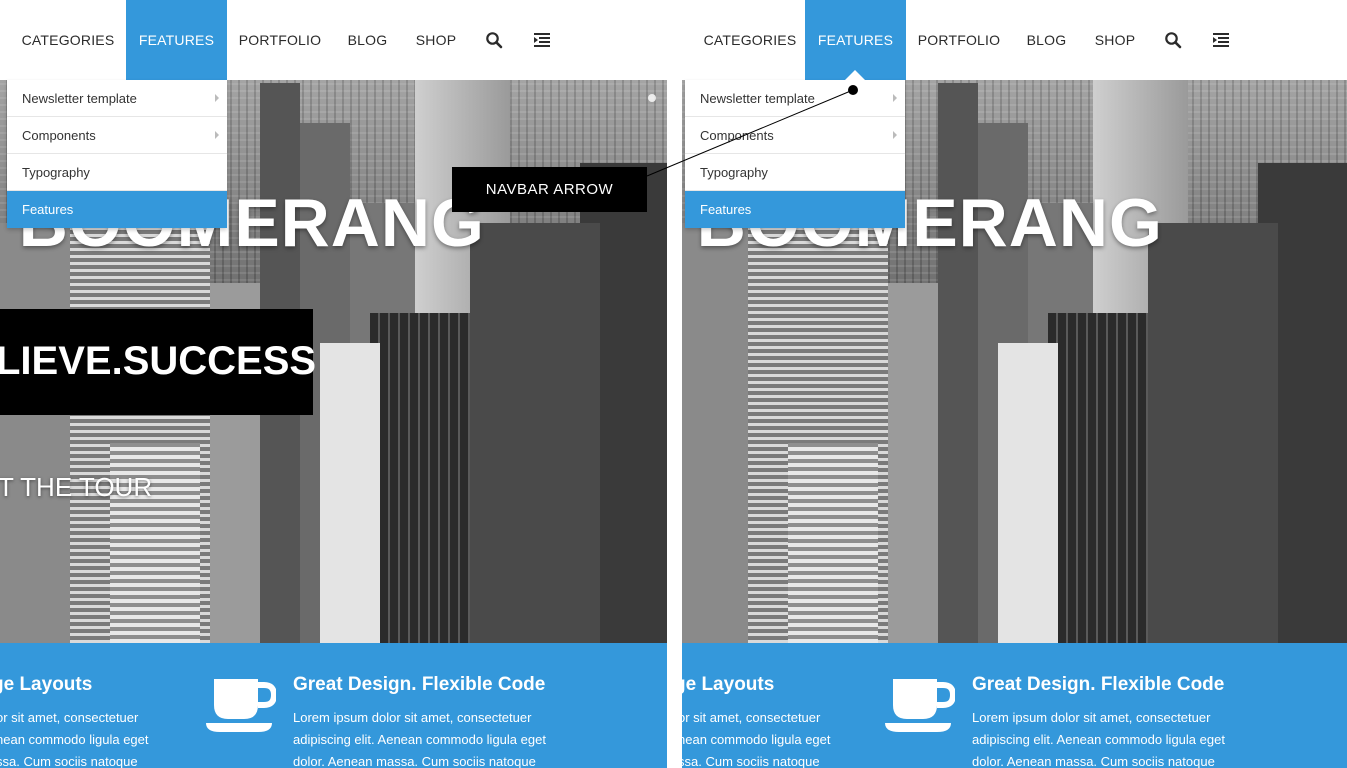 The image size is (1347, 768). I want to click on take-the-tour-link: T THE TOUR, so click(76, 487).